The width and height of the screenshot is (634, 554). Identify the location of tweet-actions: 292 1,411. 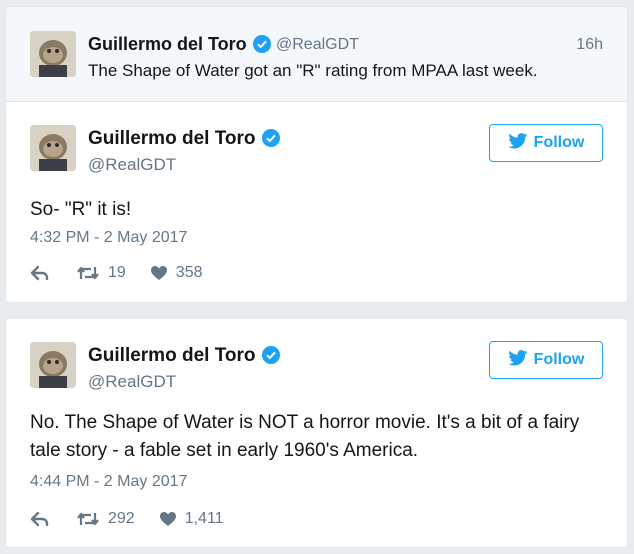
(127, 519).